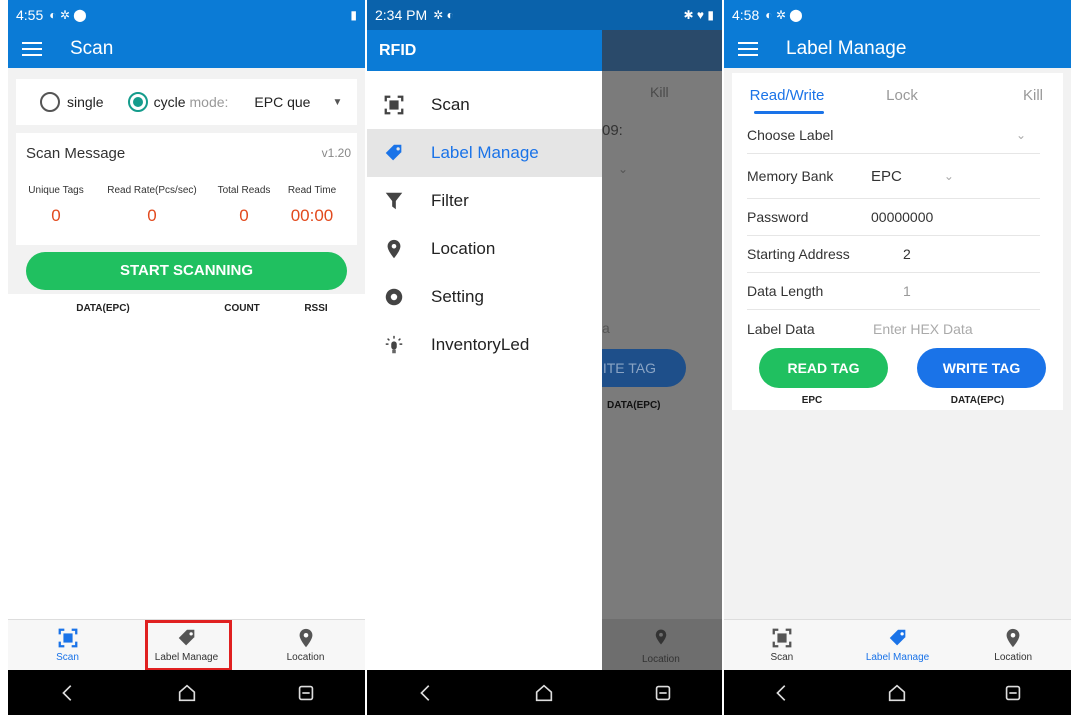  I want to click on password-field: 00000000, so click(902, 217).